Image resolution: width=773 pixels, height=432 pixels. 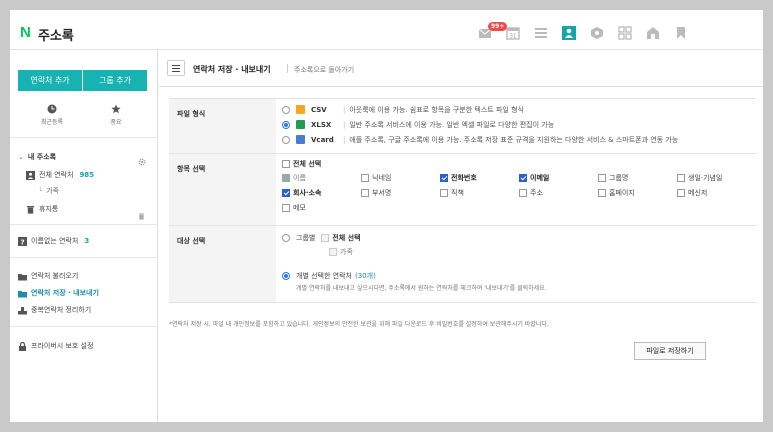 What do you see at coordinates (116, 122) in the screenshot?
I see `important-label: 중요` at bounding box center [116, 122].